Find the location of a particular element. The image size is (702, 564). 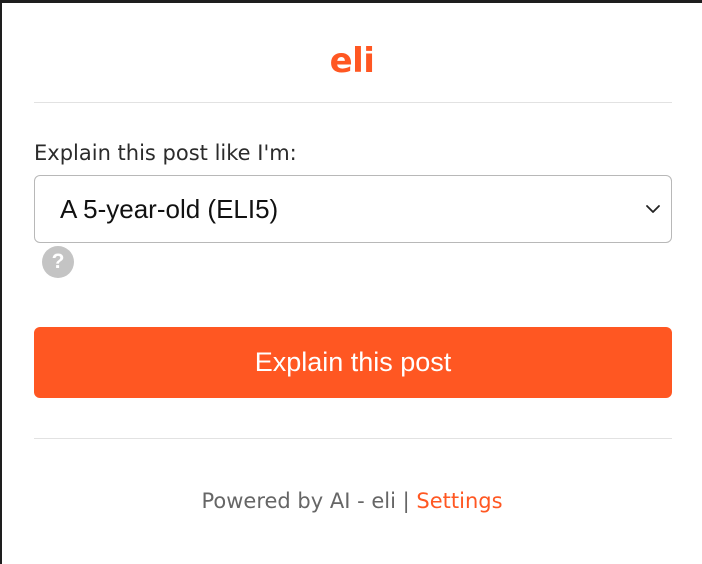

explain-level-selected-value: A 5-year-old (ELI5) is located at coordinates (169, 209).